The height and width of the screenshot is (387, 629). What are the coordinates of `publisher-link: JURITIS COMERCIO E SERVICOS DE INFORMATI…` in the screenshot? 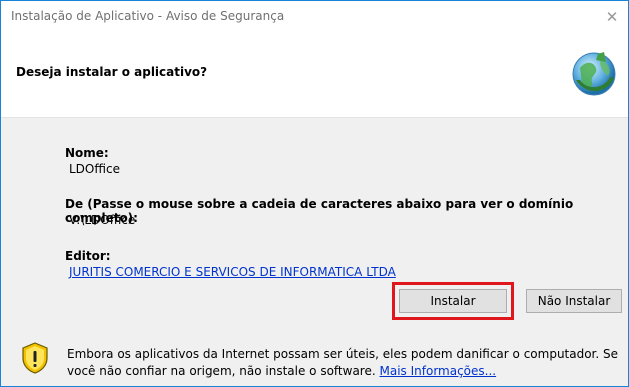 It's located at (232, 272).